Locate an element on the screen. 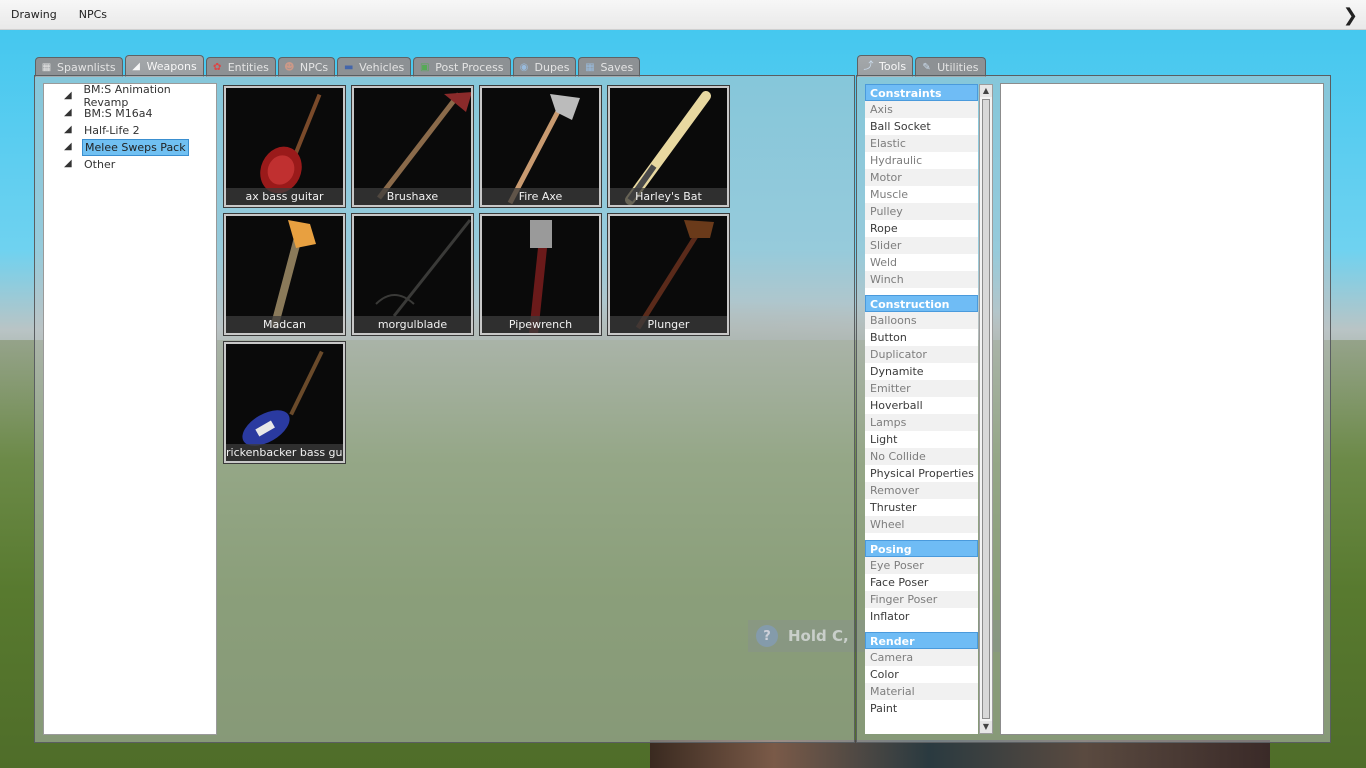 The width and height of the screenshot is (1366, 768). tool-motor: Motor is located at coordinates (921, 177).